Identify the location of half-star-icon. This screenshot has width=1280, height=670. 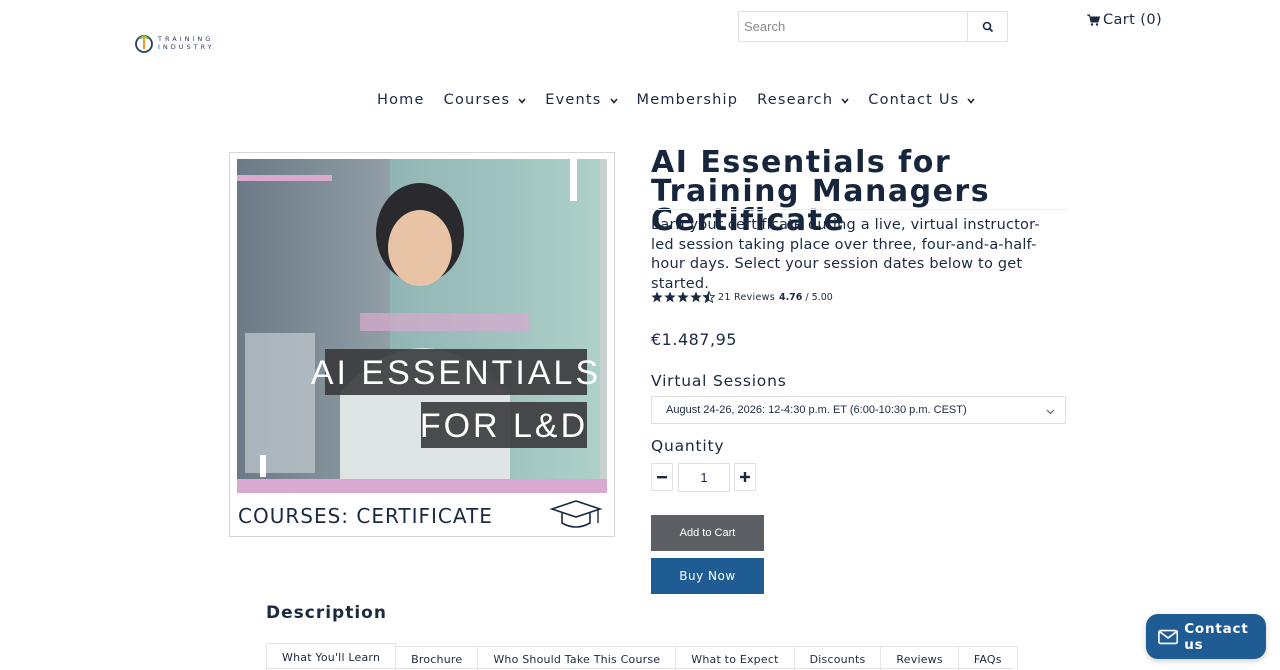
(709, 297).